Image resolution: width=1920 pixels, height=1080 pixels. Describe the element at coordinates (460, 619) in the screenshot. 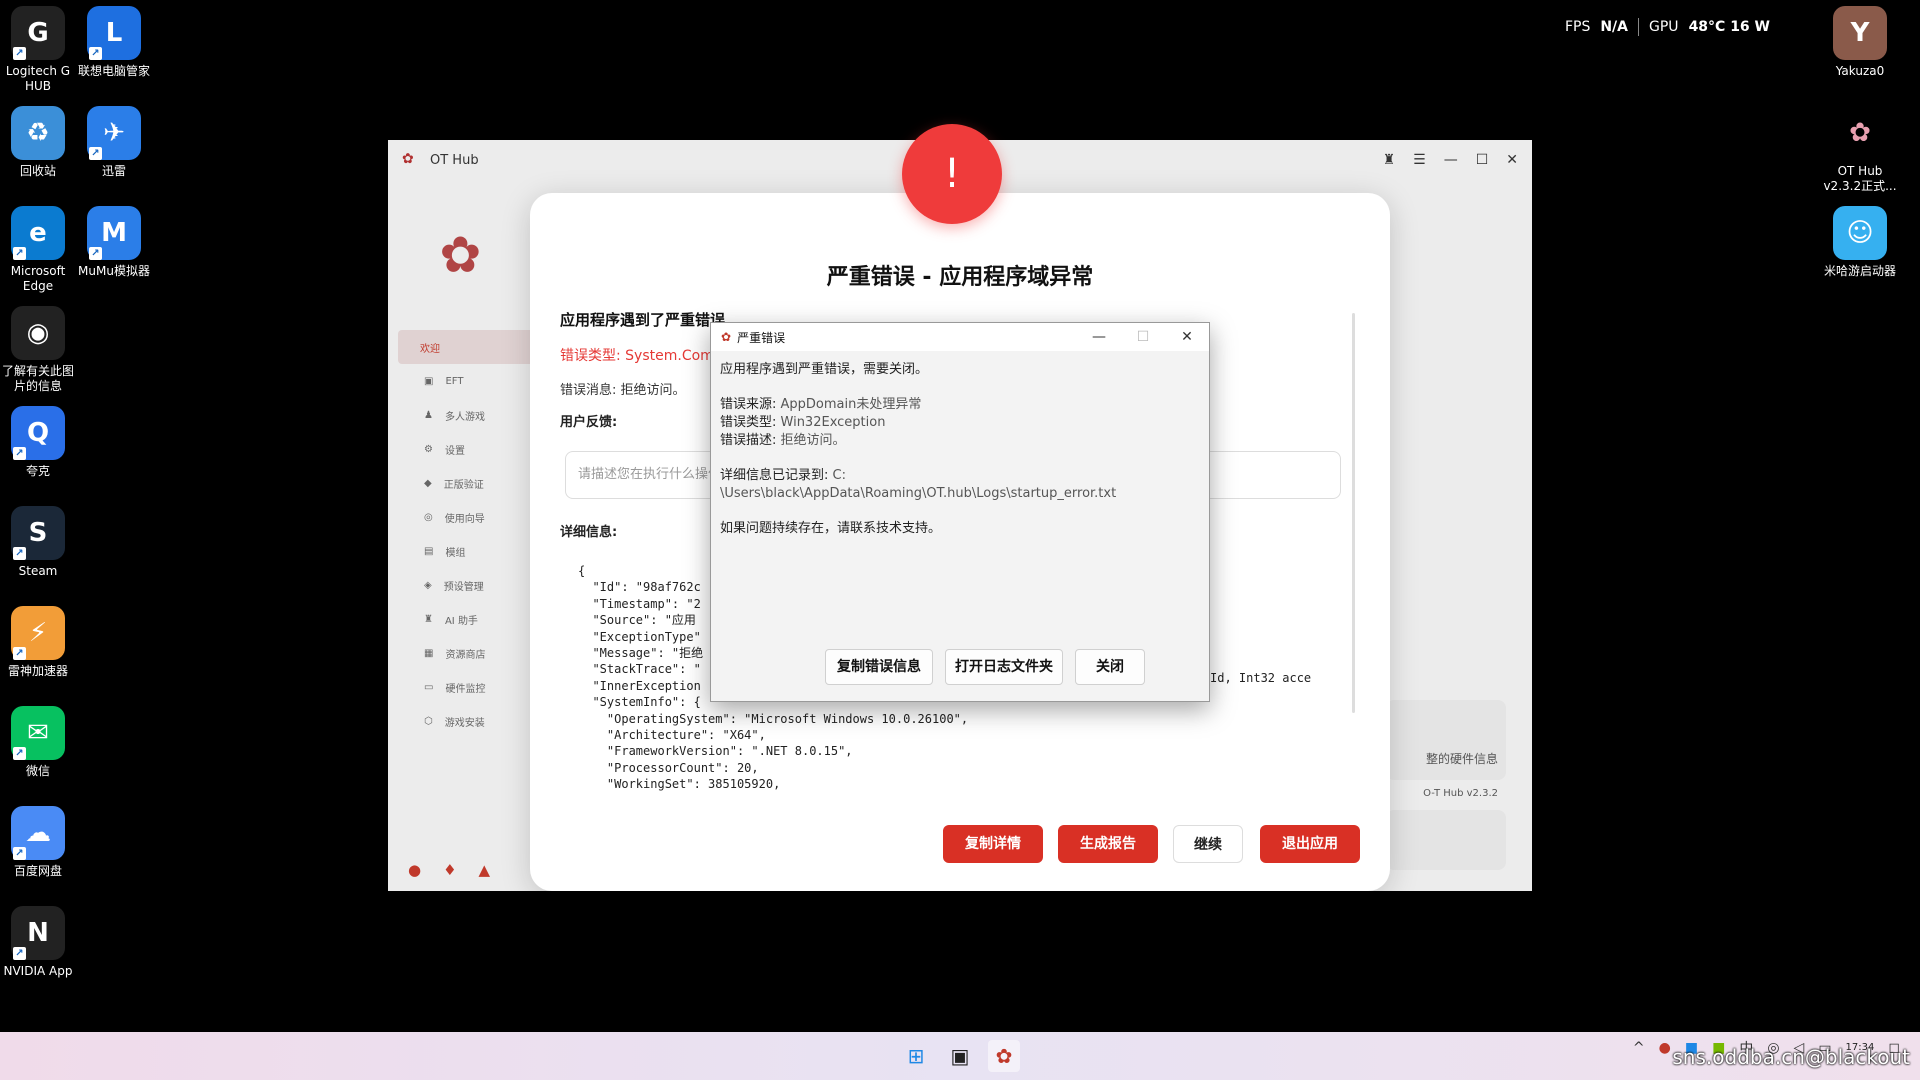

I see `sidebar-item: ♜ AI 助手` at that location.